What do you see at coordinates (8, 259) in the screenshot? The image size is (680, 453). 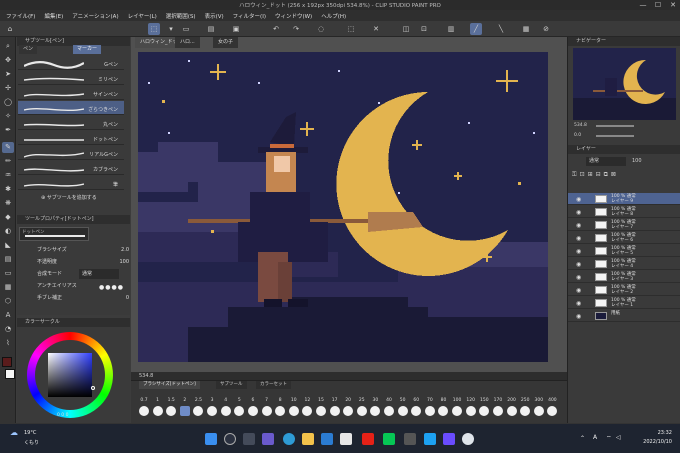 I see `gradient-tool-icon: ▤` at bounding box center [8, 259].